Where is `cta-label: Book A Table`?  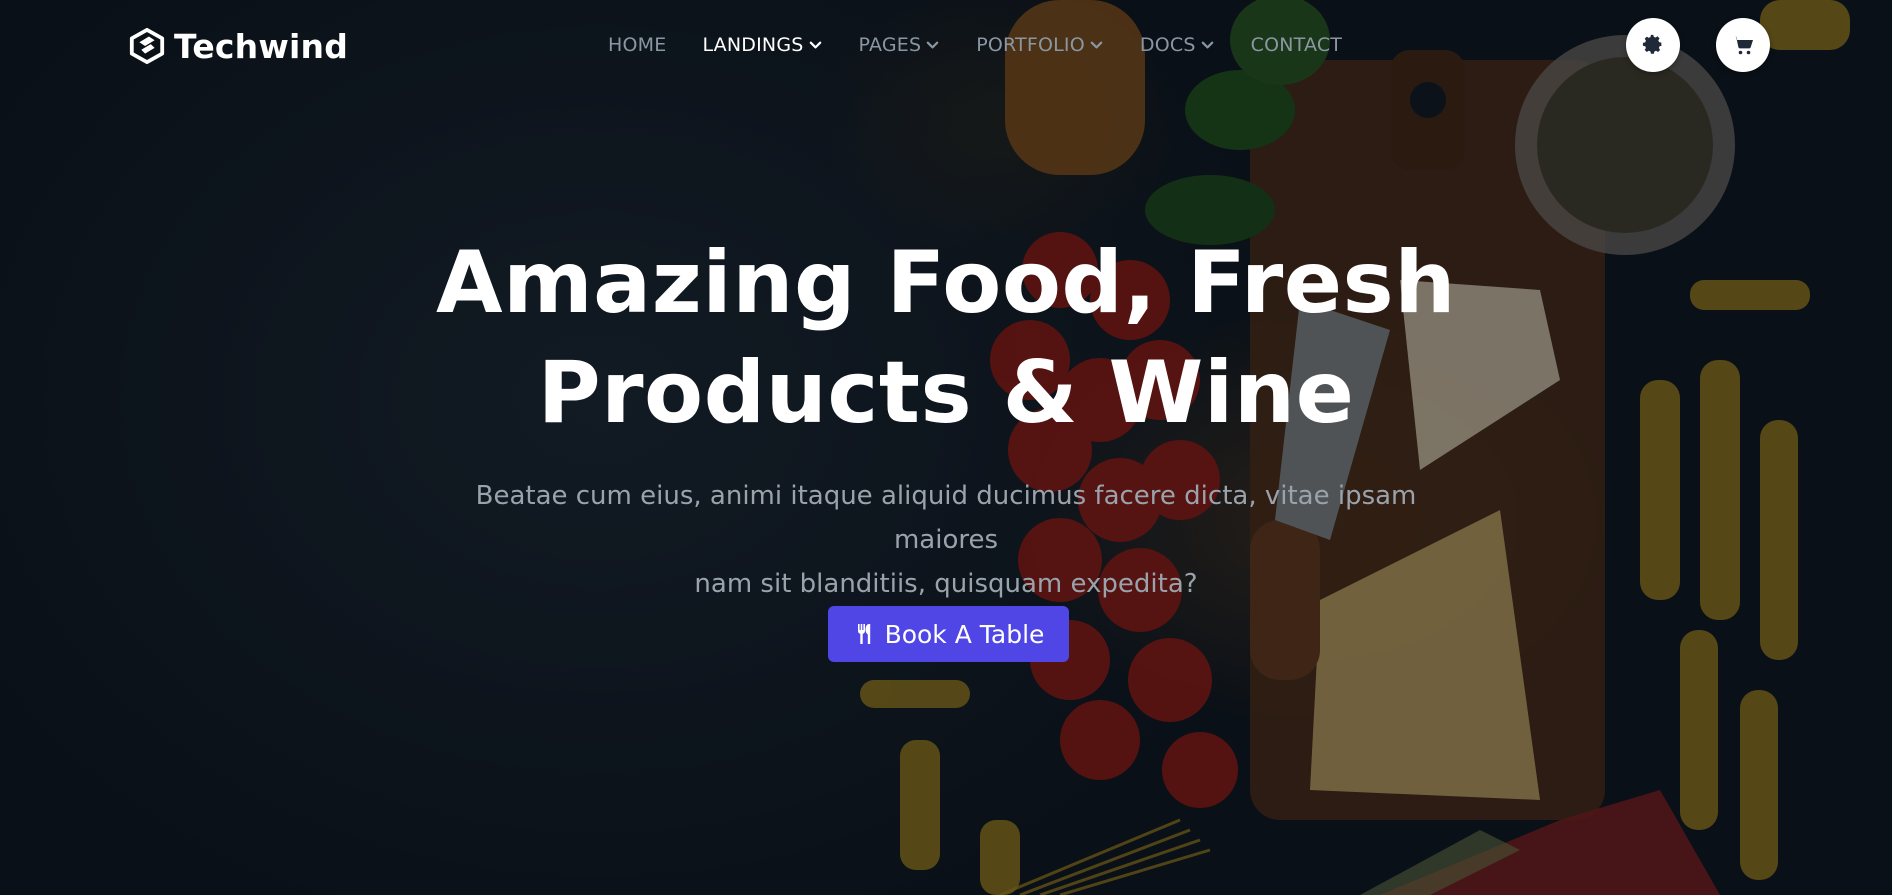 cta-label: Book A Table is located at coordinates (964, 634).